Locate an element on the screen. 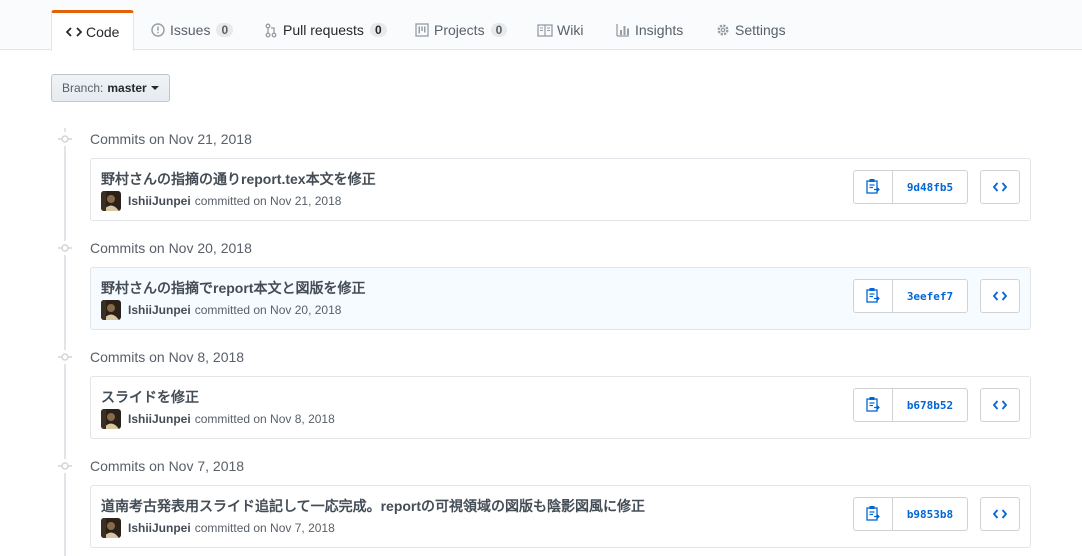  tab-label: Projects is located at coordinates (459, 30).